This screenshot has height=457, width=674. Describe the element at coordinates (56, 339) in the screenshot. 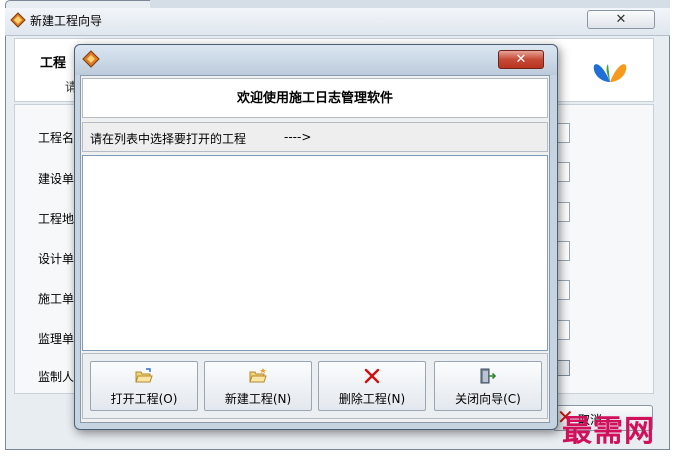

I see `field-label-supervisor: 监理单` at that location.